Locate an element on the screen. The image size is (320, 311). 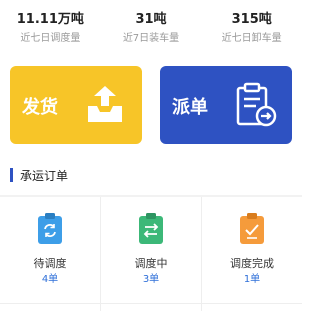
clipboard-refresh-icon is located at coordinates (50, 228).